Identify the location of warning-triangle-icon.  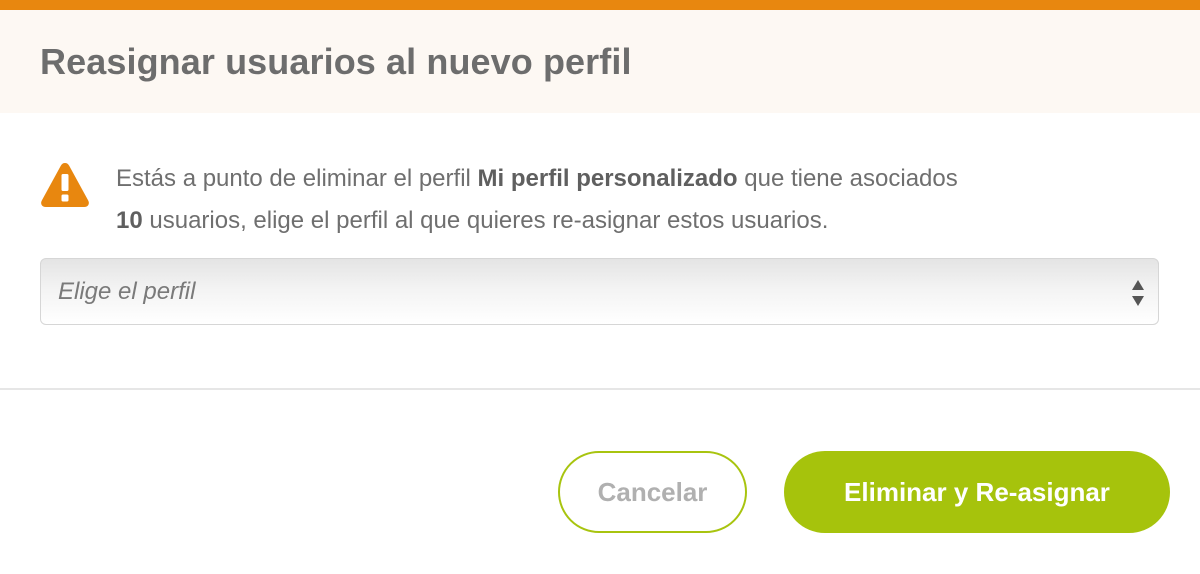
(65, 185).